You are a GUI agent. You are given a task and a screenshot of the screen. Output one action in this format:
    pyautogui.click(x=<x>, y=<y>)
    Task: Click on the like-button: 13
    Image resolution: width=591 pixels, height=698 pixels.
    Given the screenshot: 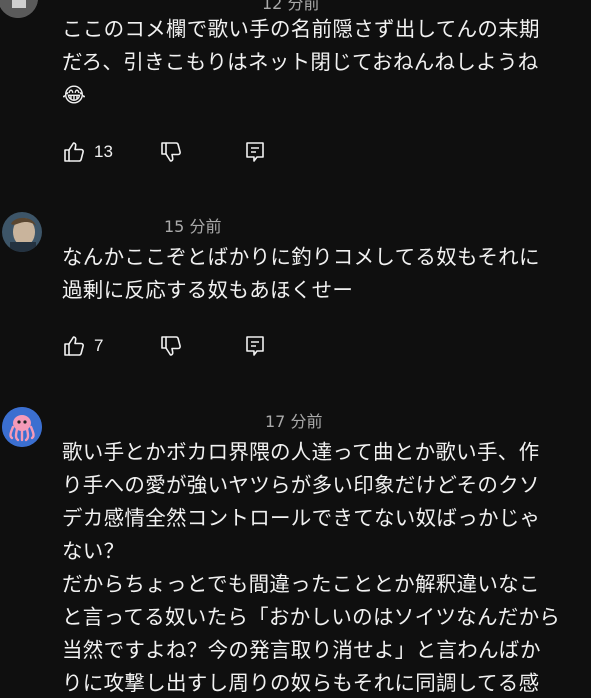 What is the action you would take?
    pyautogui.click(x=87, y=152)
    